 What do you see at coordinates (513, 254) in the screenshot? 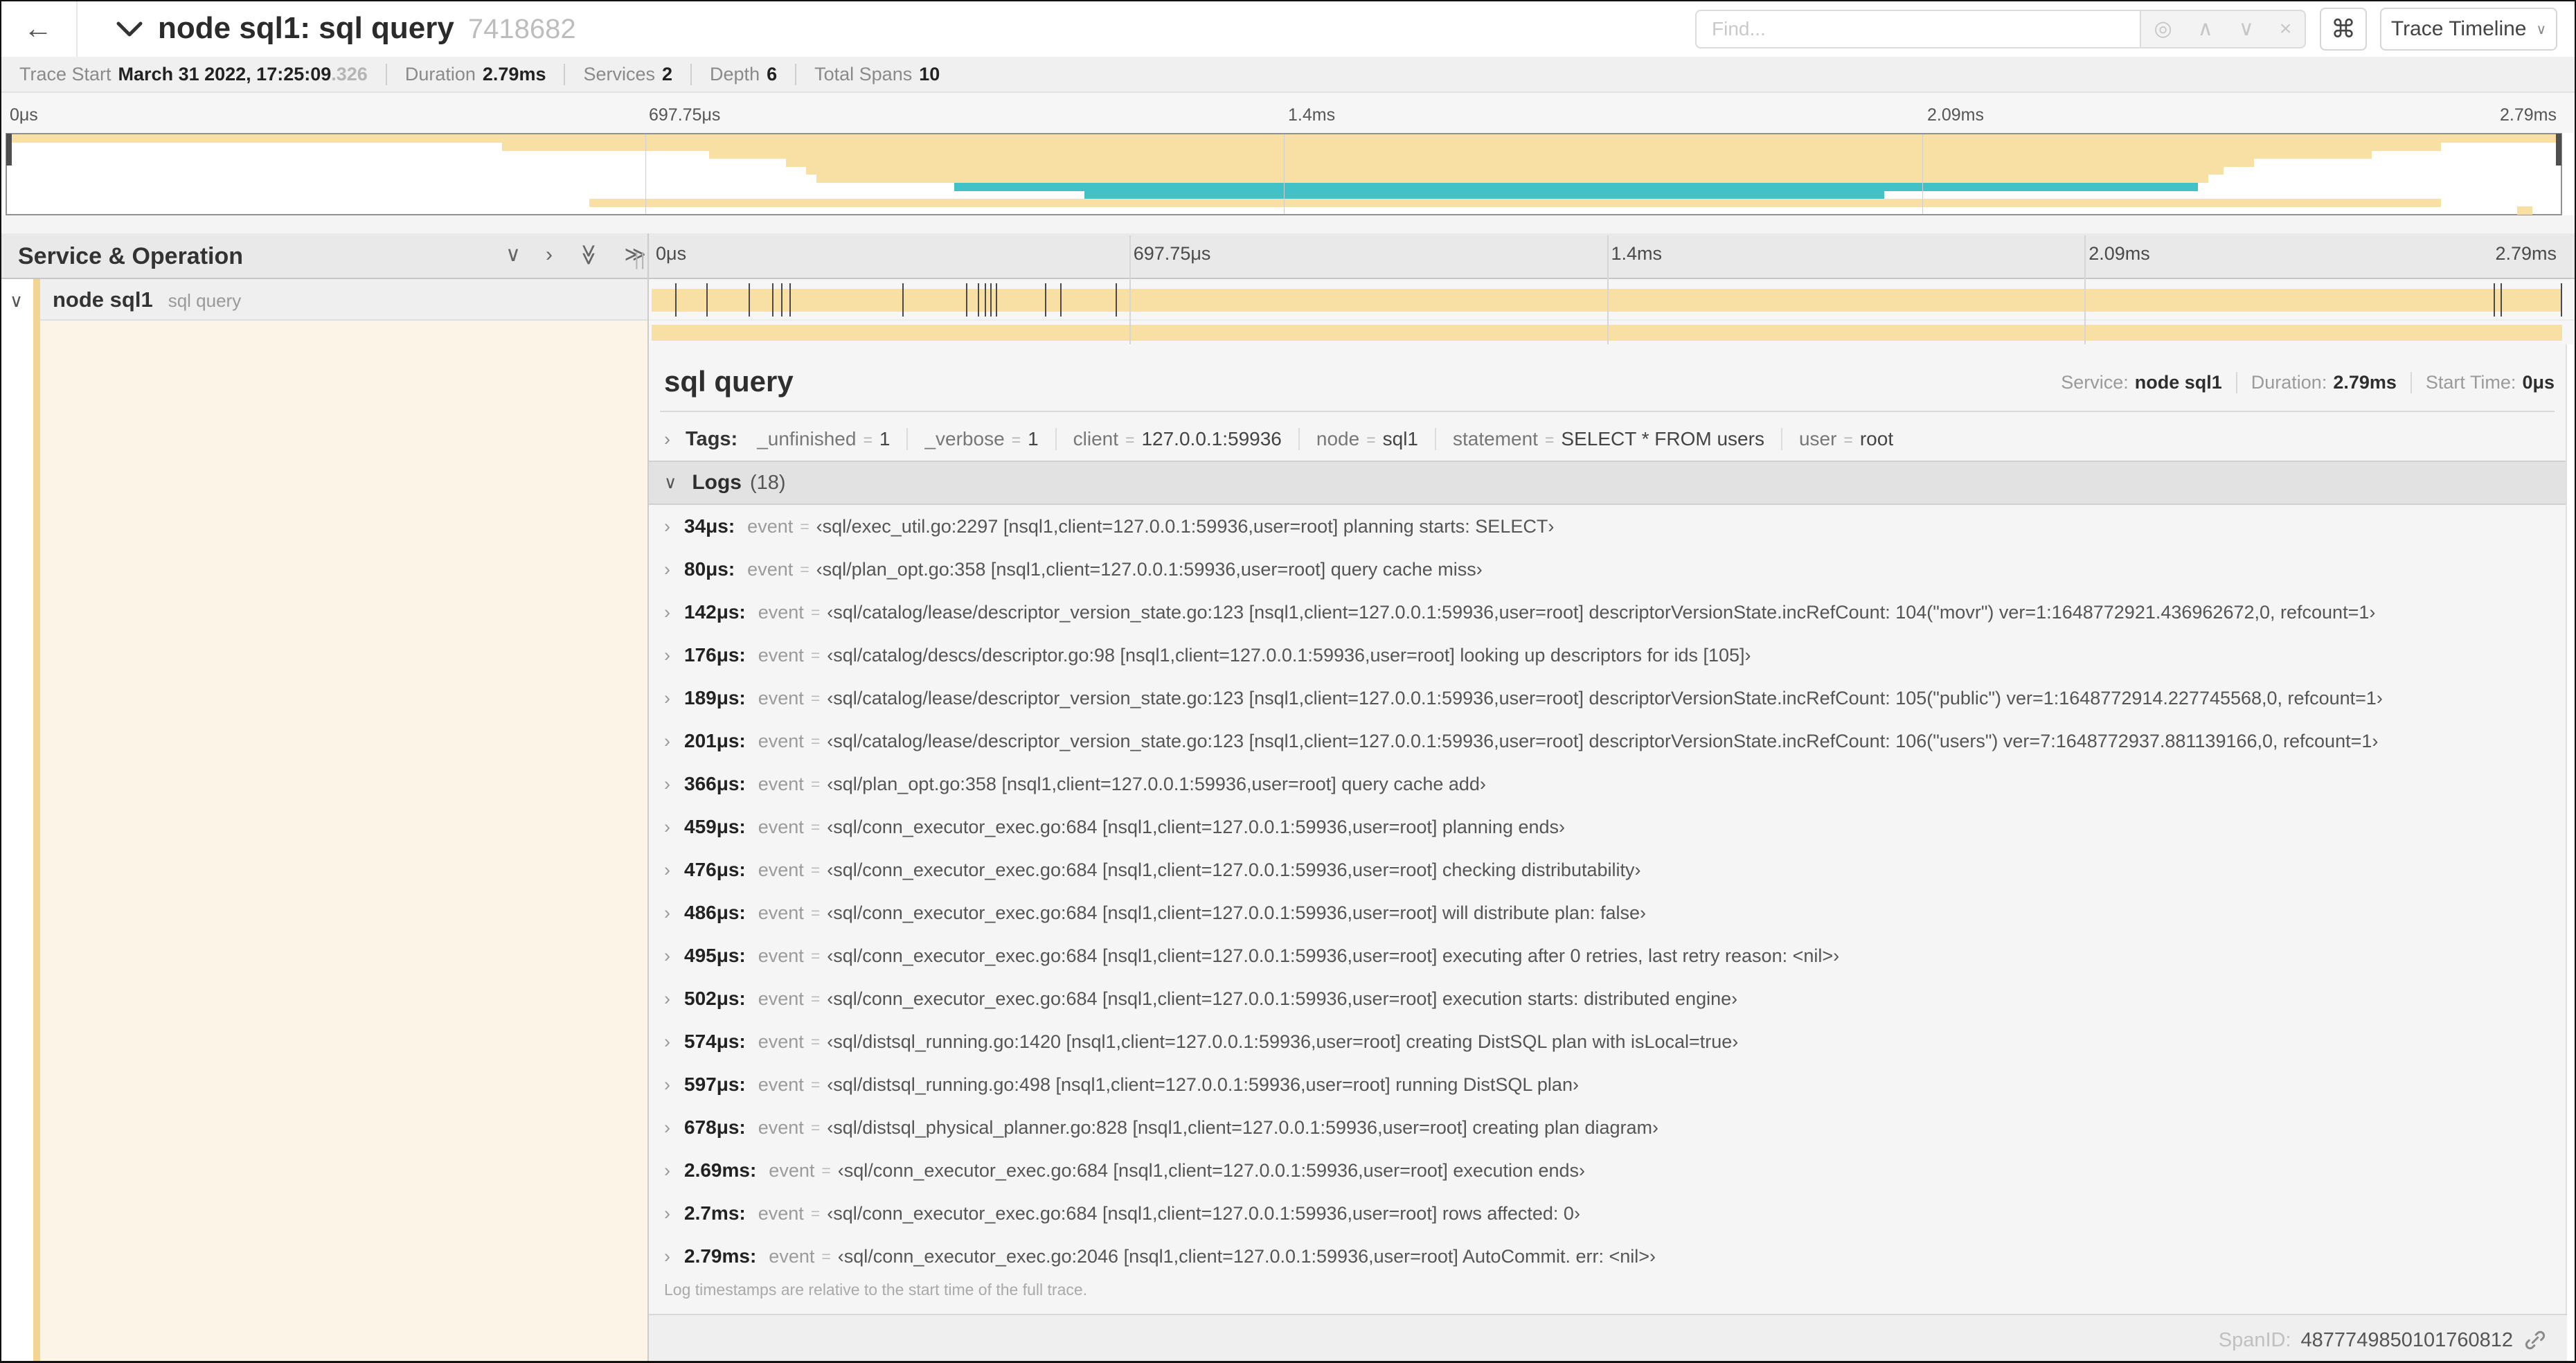
I see `collapse-one-icon: ∨` at bounding box center [513, 254].